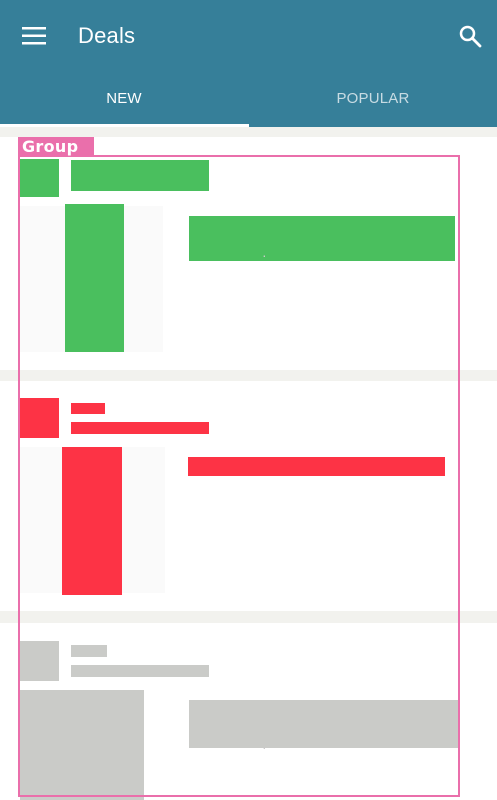  Describe the element at coordinates (124, 125) in the screenshot. I see `tab-selection-indicator` at that location.